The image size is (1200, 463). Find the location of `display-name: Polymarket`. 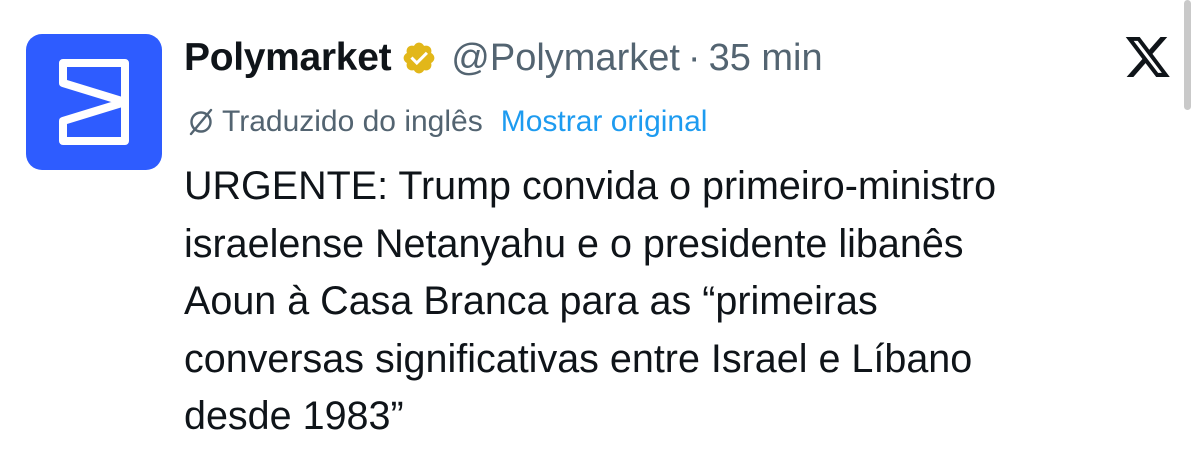

display-name: Polymarket is located at coordinates (288, 58).